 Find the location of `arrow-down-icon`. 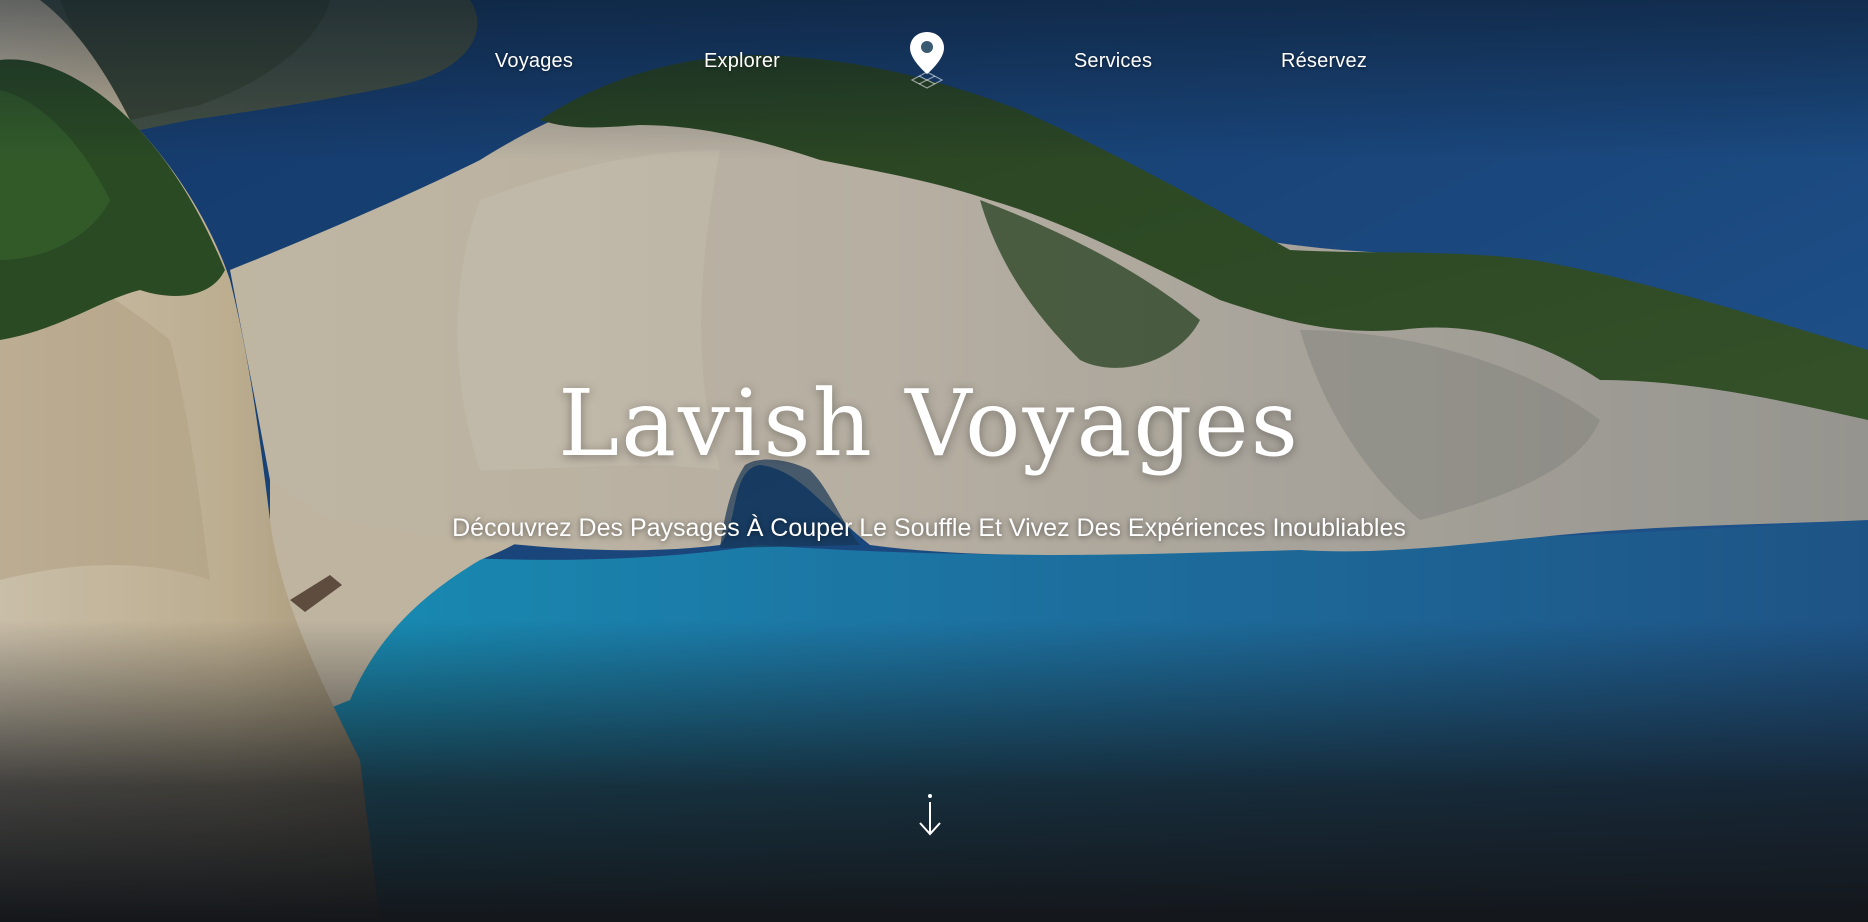

arrow-down-icon is located at coordinates (930, 815).